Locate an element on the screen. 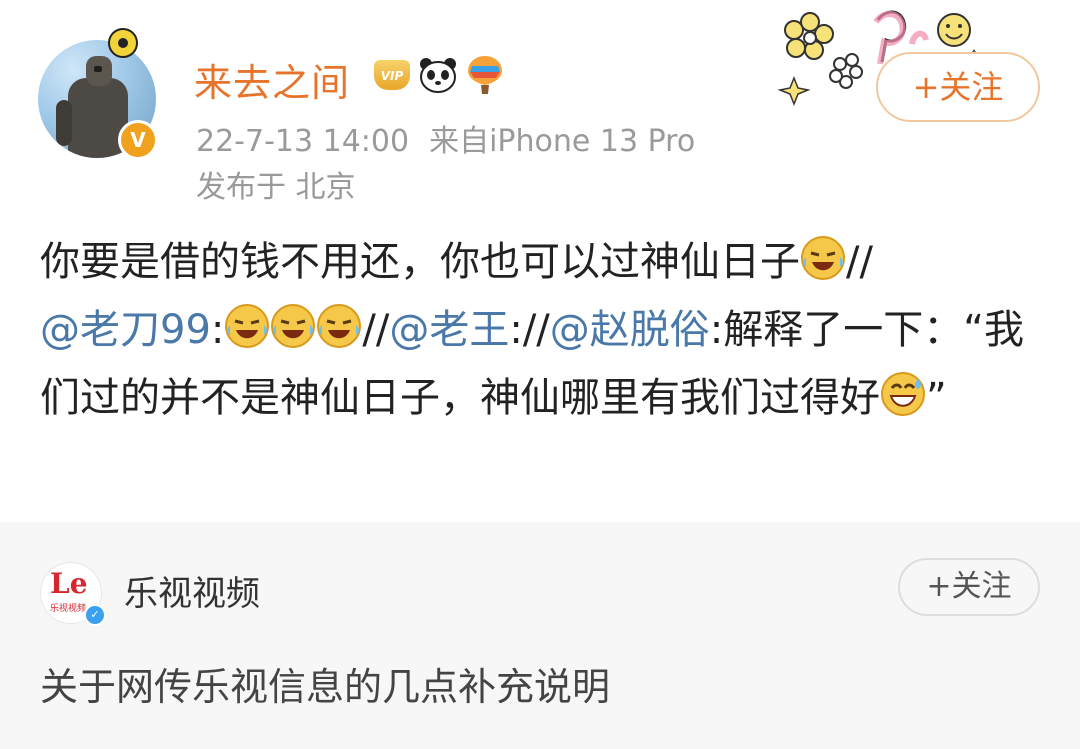 The width and height of the screenshot is (1080, 749). mention-link: @老王 is located at coordinates (449, 330).